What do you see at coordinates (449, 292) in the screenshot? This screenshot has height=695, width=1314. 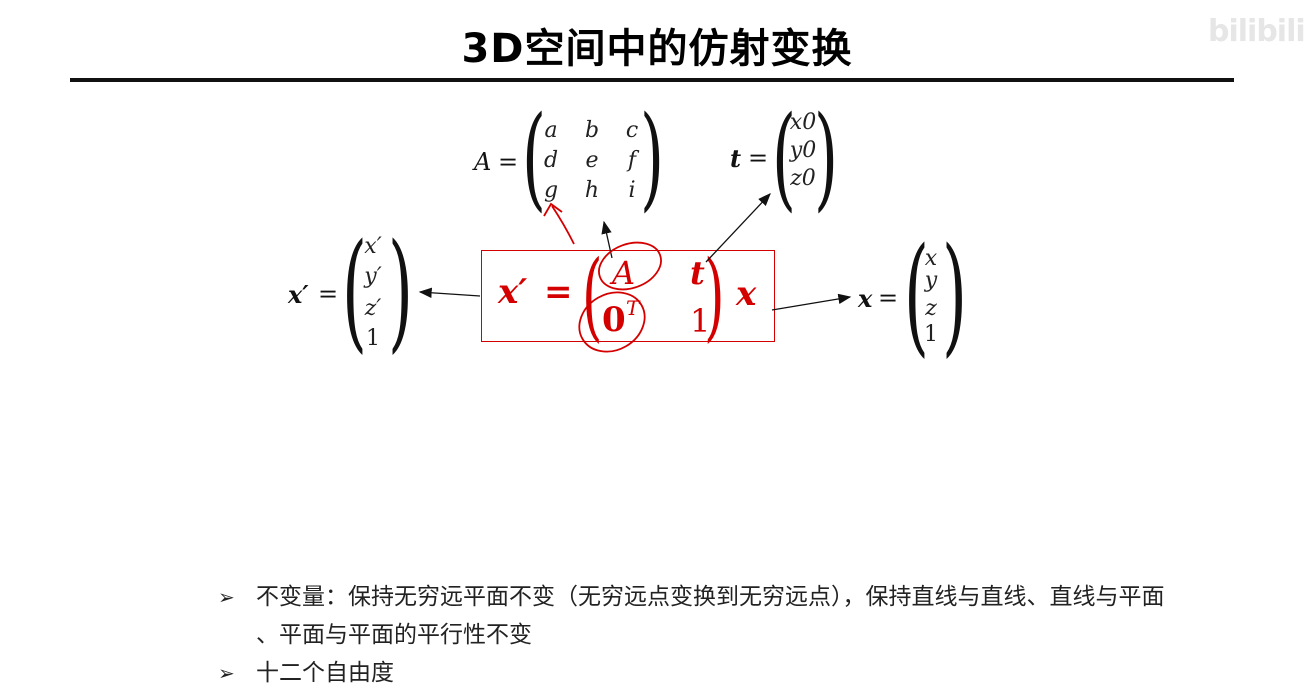 I see `arrow-to-xprime` at bounding box center [449, 292].